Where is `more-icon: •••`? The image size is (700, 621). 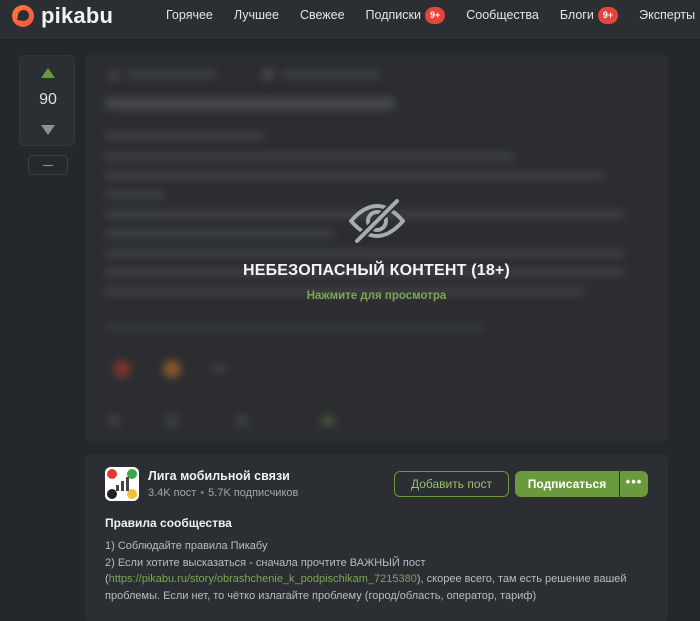
more-icon: ••• is located at coordinates (634, 484).